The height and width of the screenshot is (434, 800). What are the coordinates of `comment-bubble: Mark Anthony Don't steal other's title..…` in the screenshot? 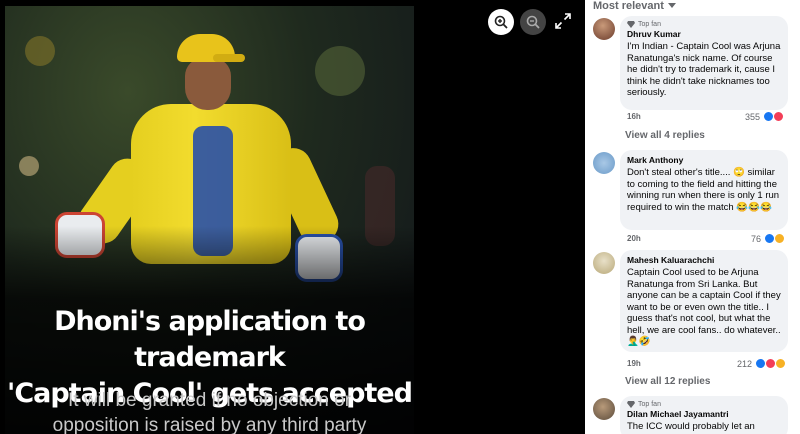 It's located at (704, 190).